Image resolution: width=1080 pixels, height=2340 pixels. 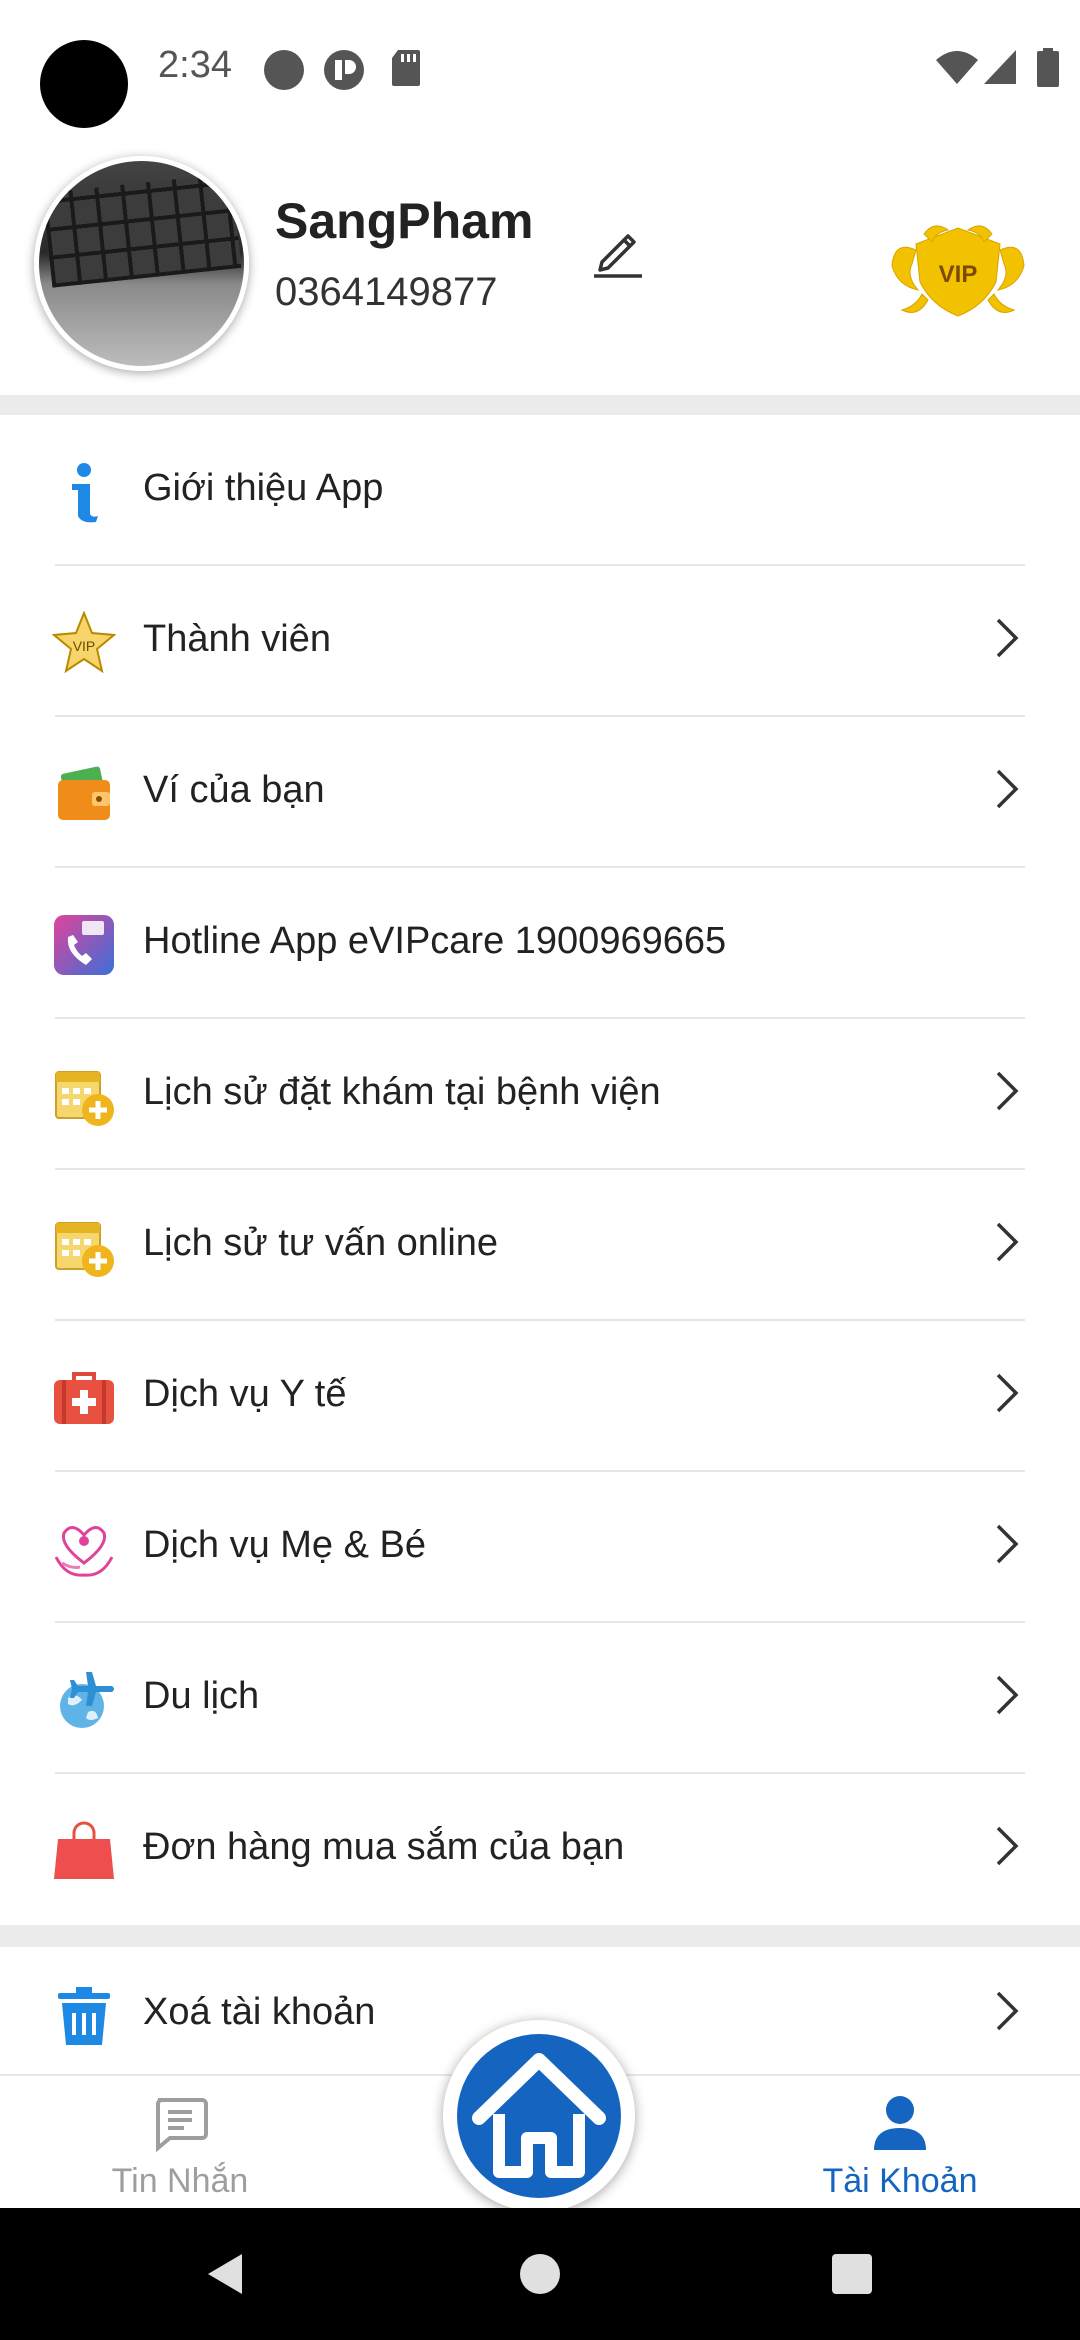 I want to click on menu-item-membership: VIP Thành viên, so click(x=540, y=641).